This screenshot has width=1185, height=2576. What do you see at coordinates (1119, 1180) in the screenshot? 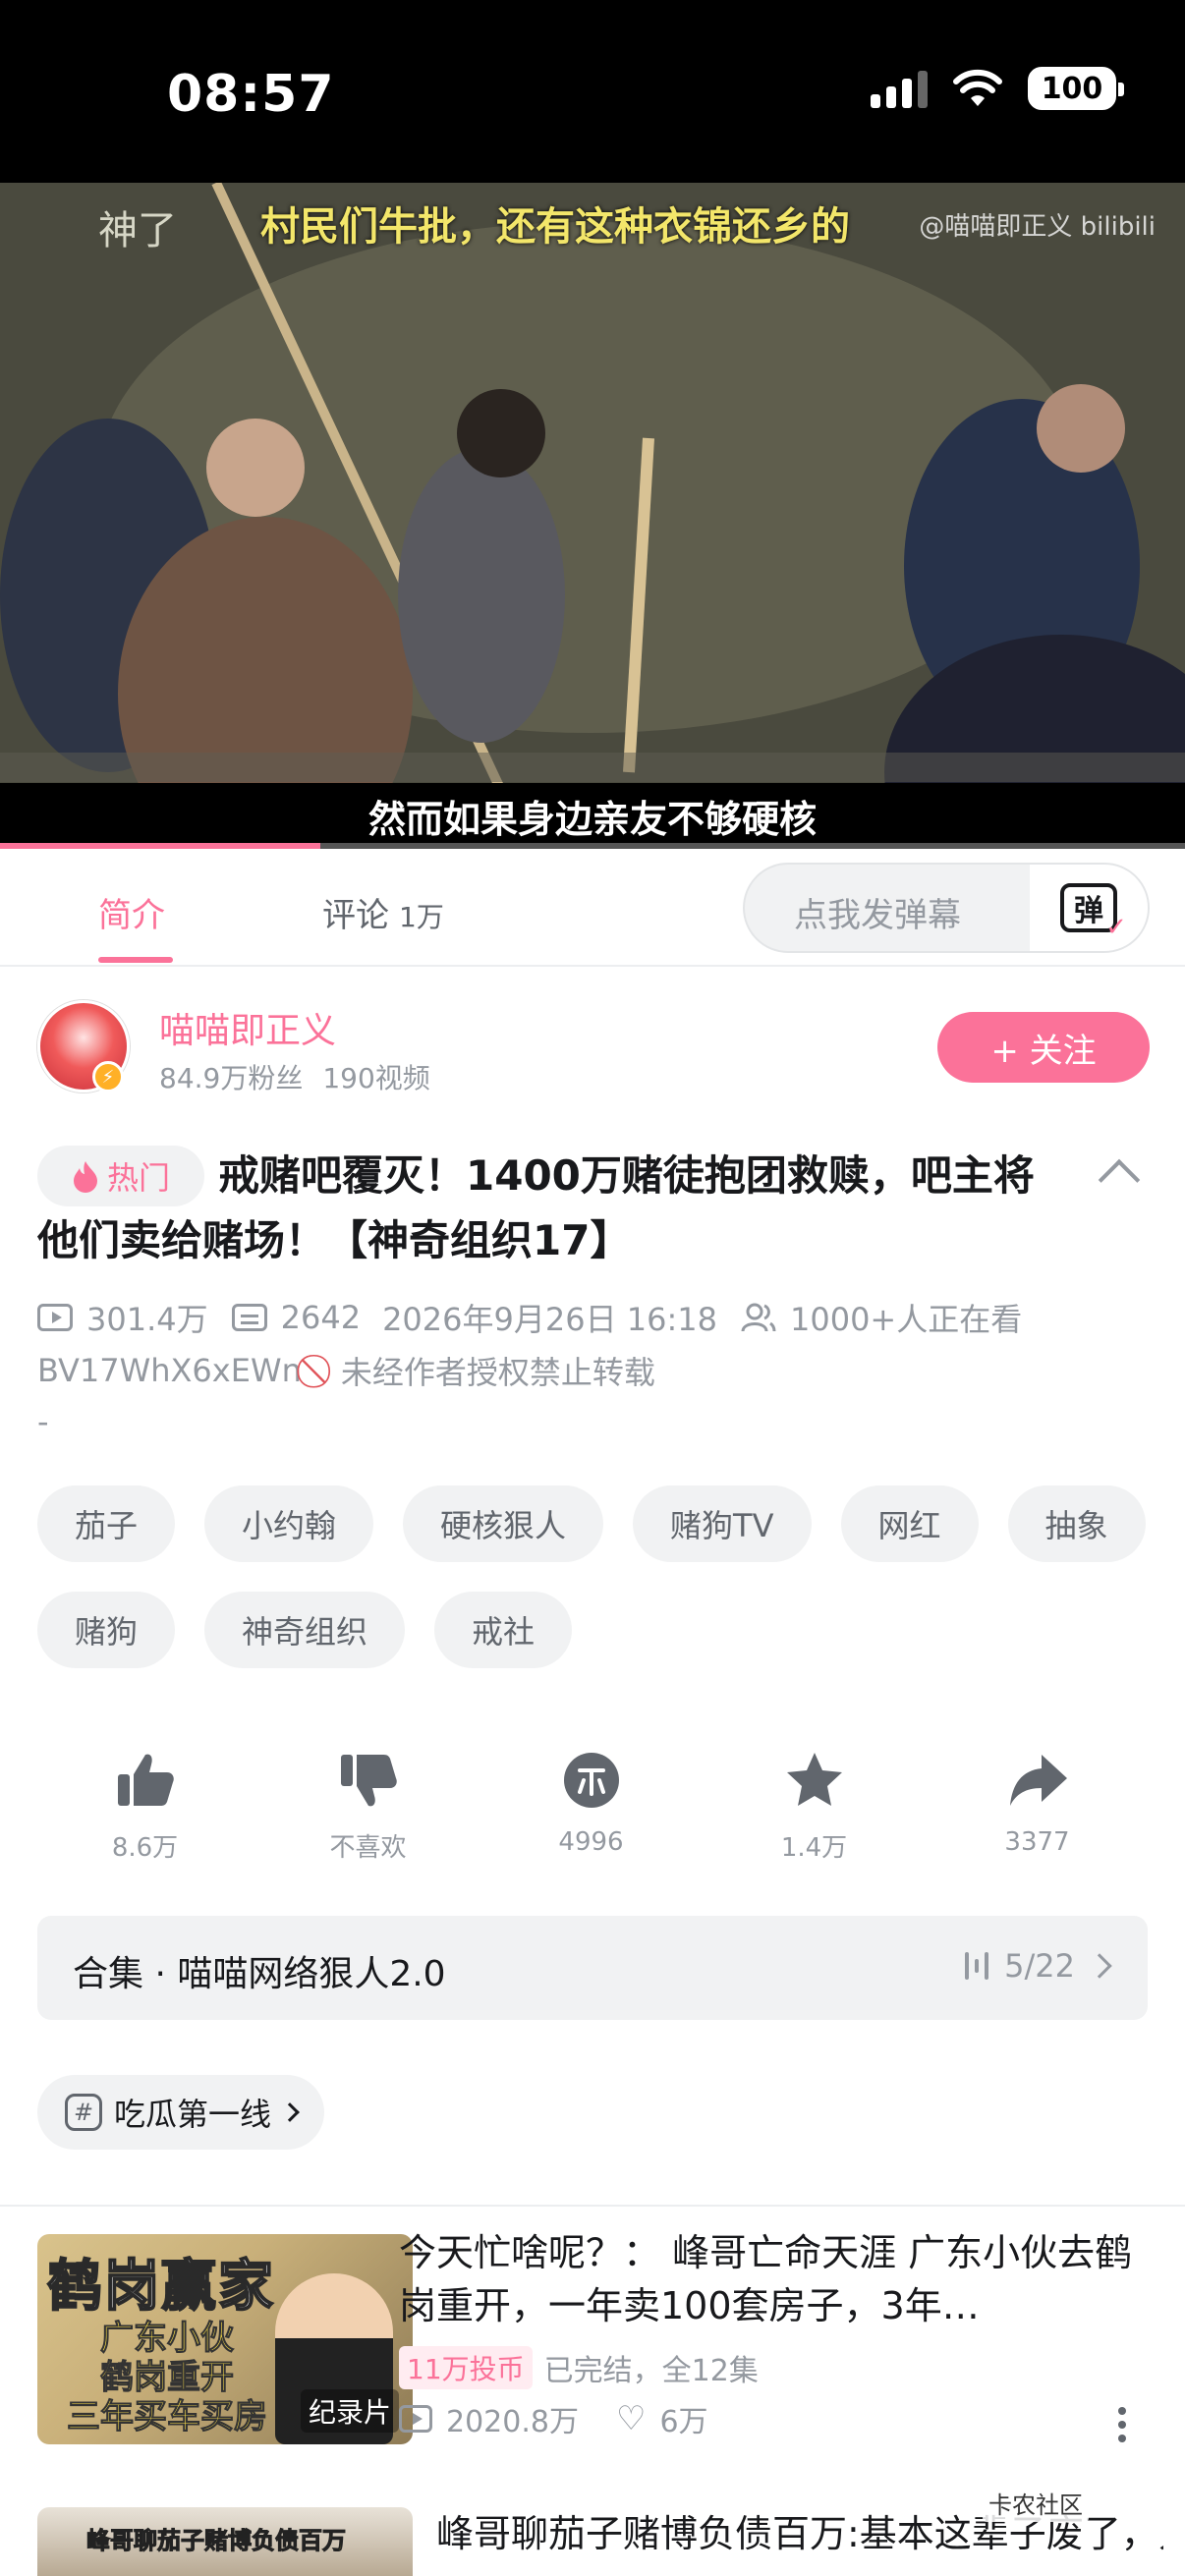
I see `collapse-chevron-icon` at bounding box center [1119, 1180].